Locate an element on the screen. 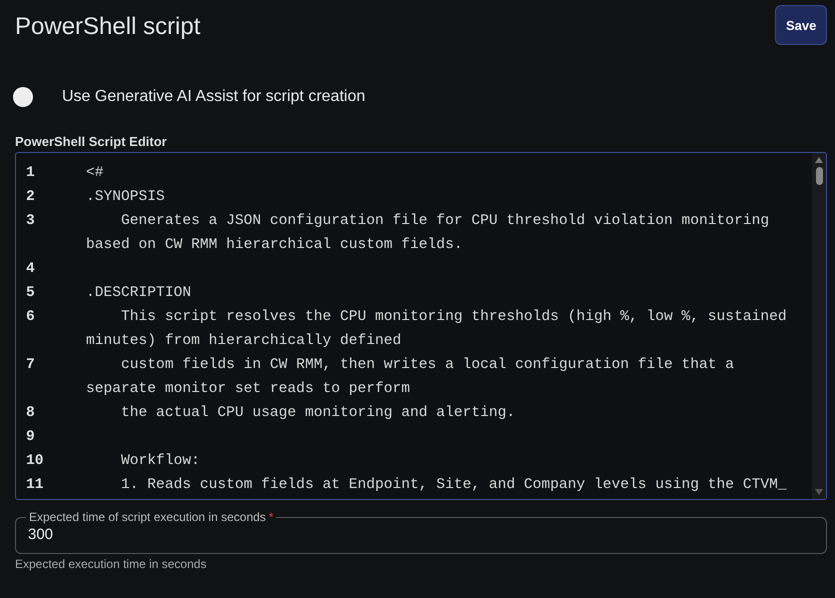 This screenshot has width=835, height=598. line-number: 4 is located at coordinates (30, 269).